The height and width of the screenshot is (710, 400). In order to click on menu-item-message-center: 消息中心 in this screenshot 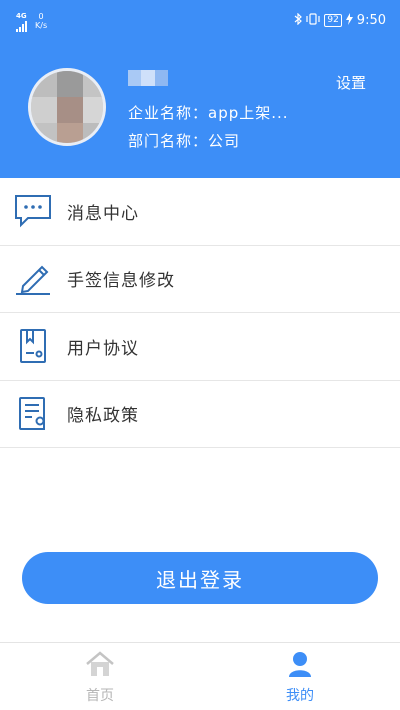, I will do `click(200, 212)`.